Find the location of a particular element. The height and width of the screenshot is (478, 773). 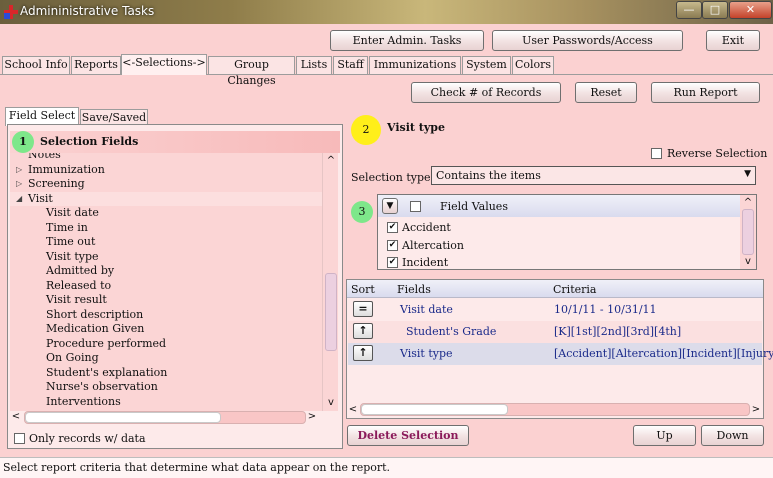

tree-item: Interventions is located at coordinates (166, 402).